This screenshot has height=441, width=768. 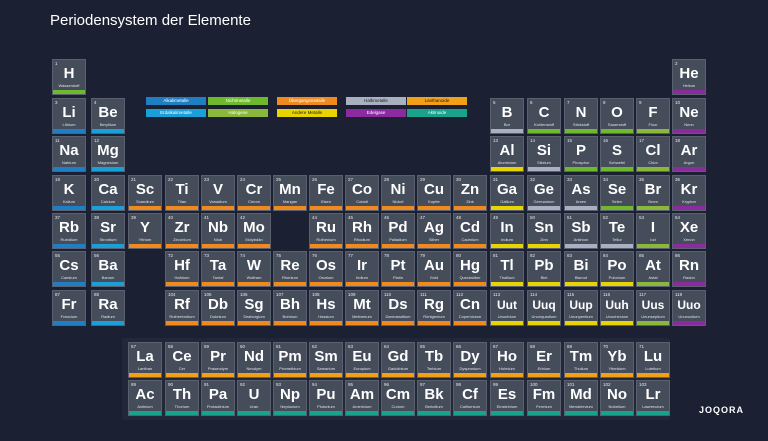 I want to click on element-k: 19 K Kalium, so click(x=69, y=193).